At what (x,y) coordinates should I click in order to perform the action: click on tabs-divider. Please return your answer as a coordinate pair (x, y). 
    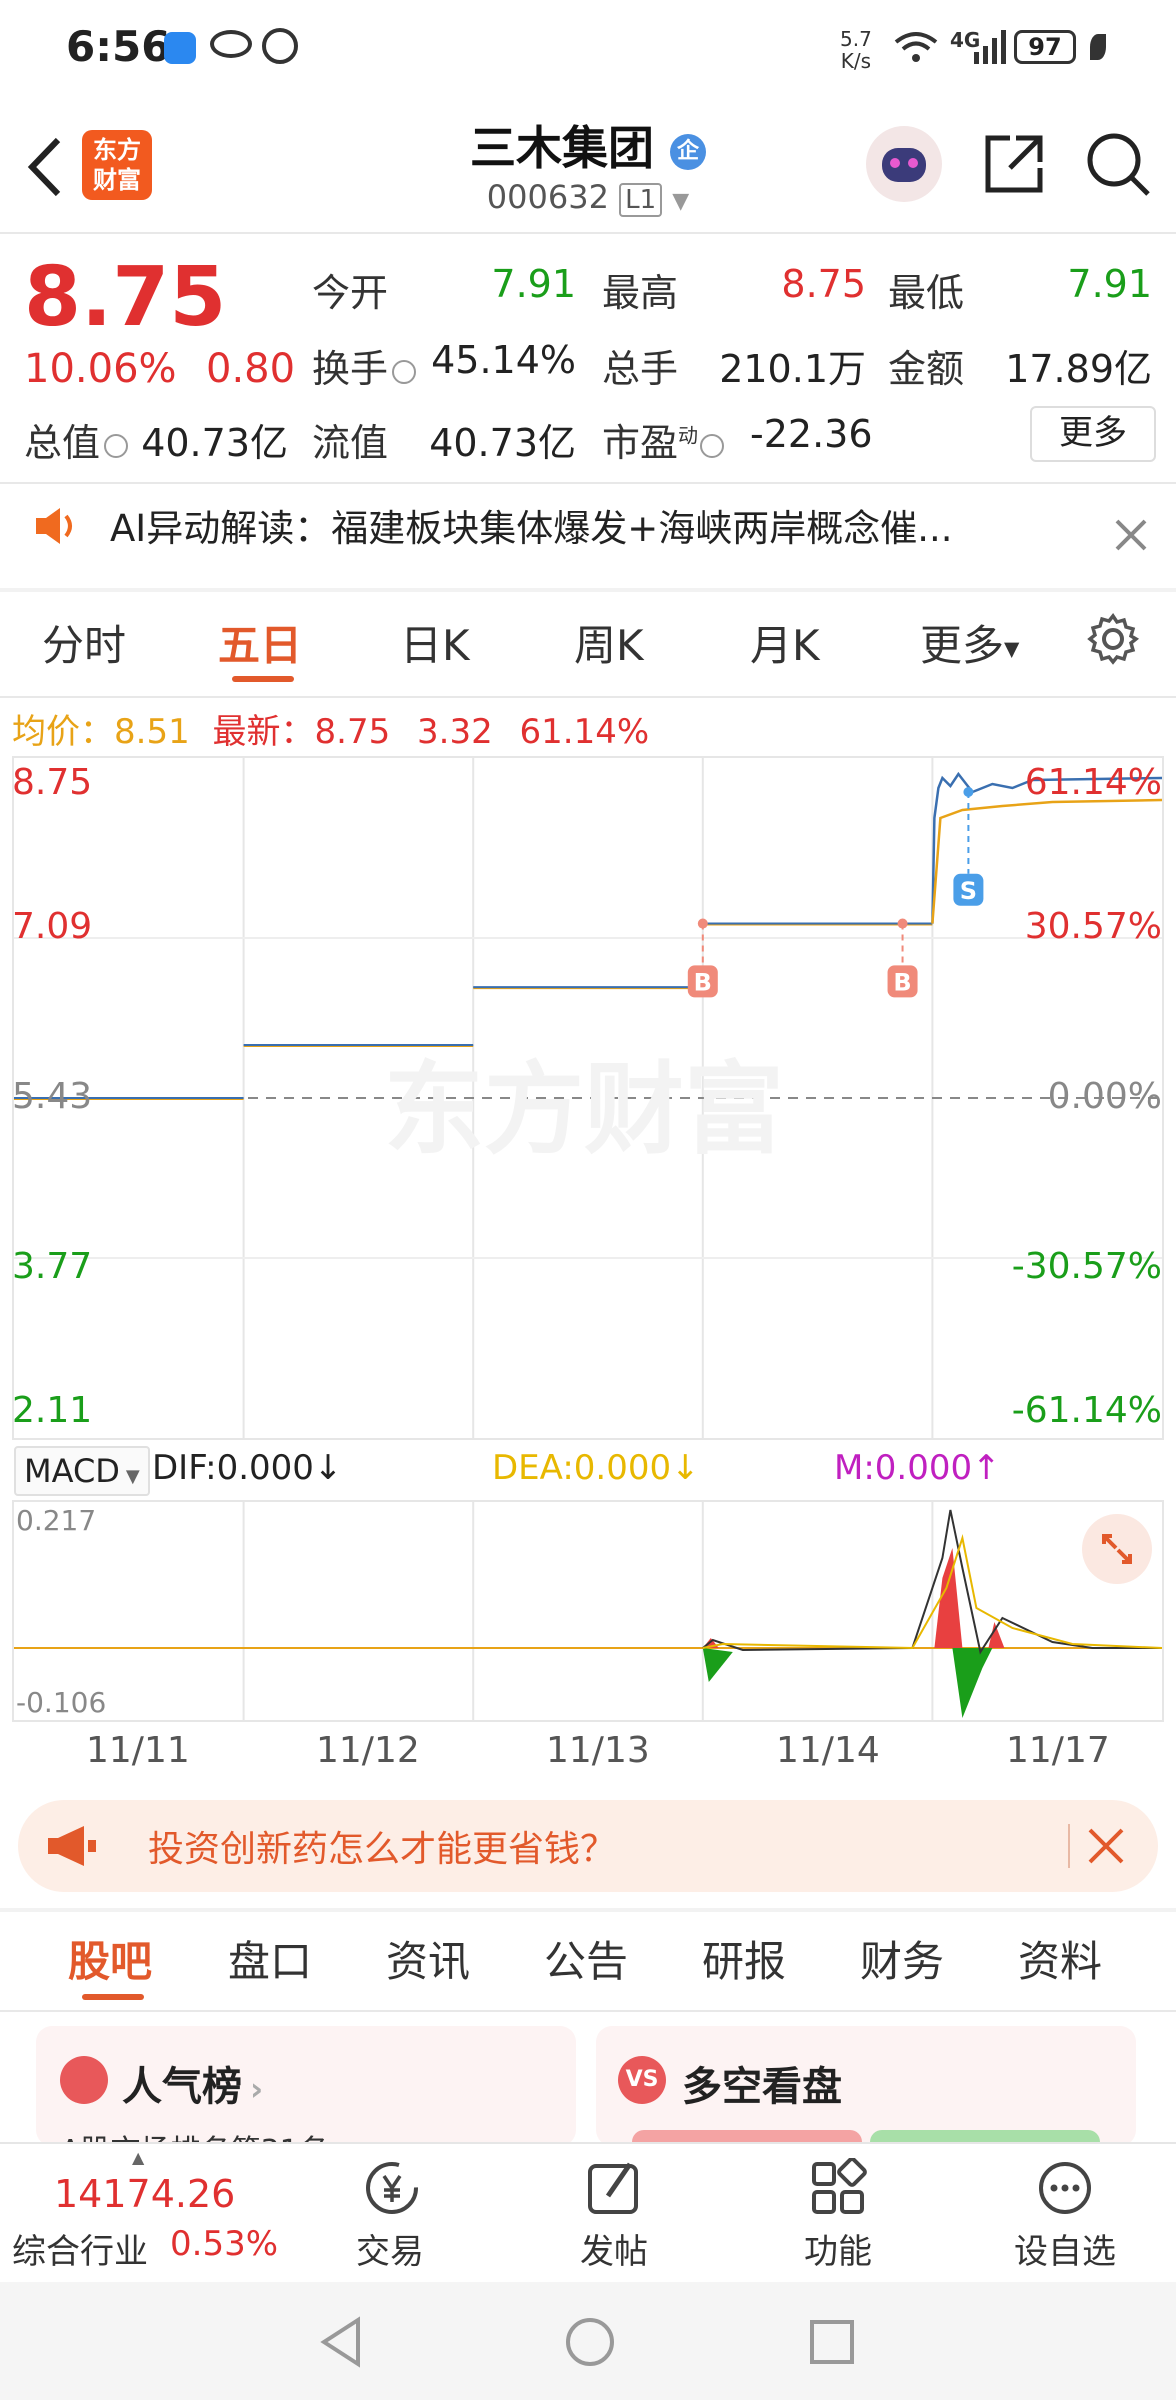
    Looking at the image, I should click on (588, 697).